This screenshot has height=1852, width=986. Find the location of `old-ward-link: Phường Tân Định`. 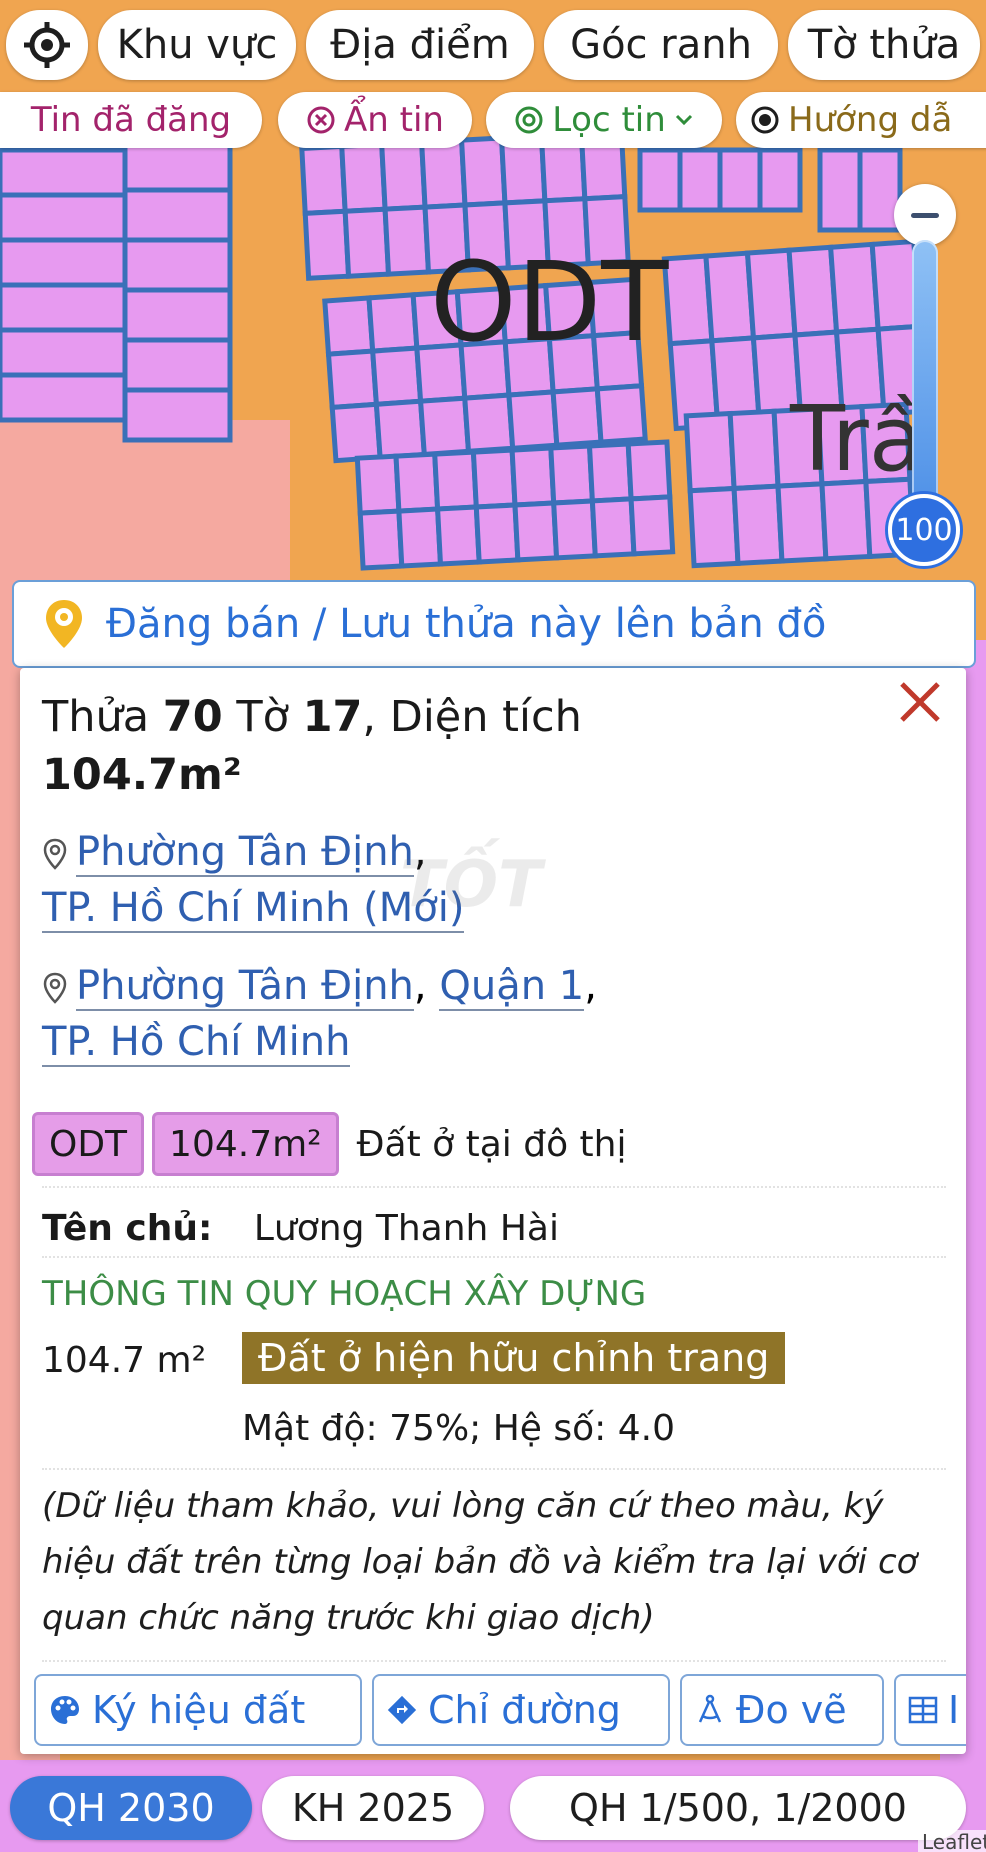

old-ward-link: Phường Tân Định is located at coordinates (245, 987).